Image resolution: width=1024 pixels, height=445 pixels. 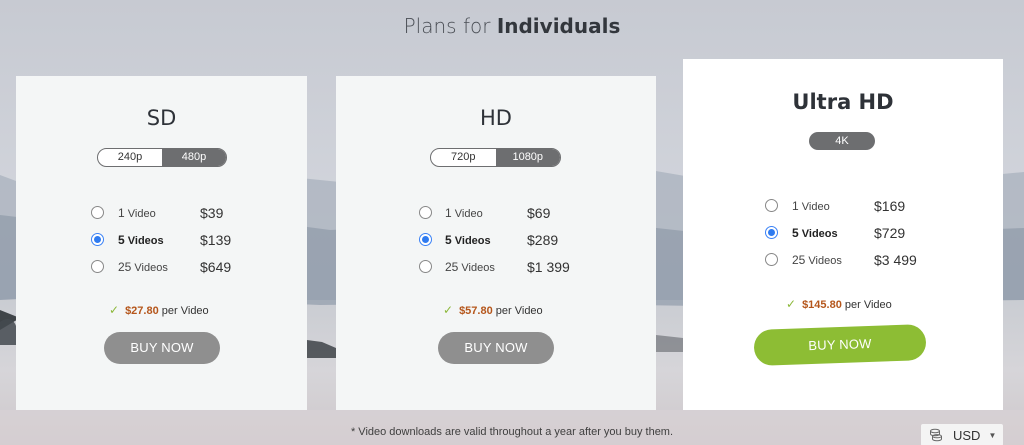 What do you see at coordinates (843, 206) in the screenshot?
I see `package-option-1: 1 Video $169` at bounding box center [843, 206].